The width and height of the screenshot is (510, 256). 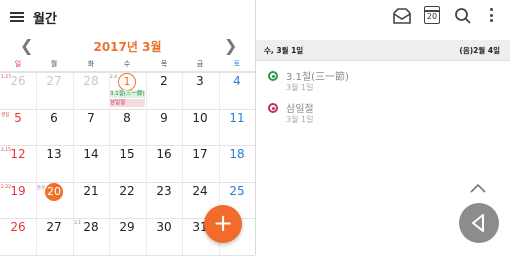 What do you see at coordinates (383, 50) in the screenshot?
I see `selected-date-header: 수, 3월 1일 (음)2월 4일` at bounding box center [383, 50].